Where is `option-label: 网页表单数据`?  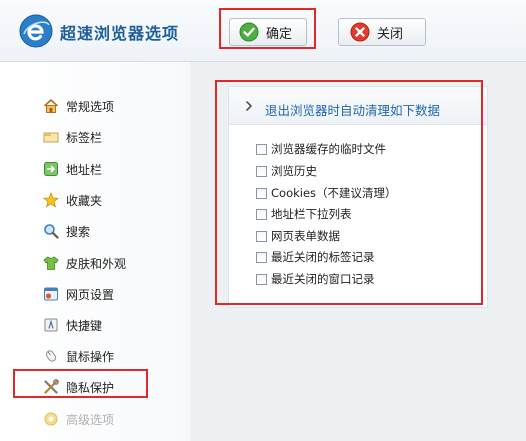 option-label: 网页表单数据 is located at coordinates (305, 236).